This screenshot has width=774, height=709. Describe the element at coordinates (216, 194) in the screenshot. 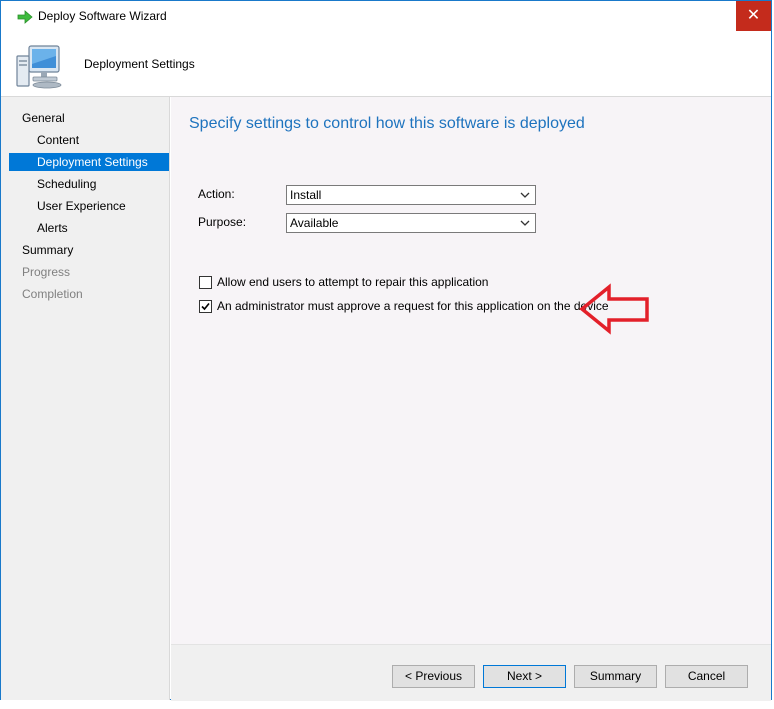

I see `action-label: Action:` at that location.